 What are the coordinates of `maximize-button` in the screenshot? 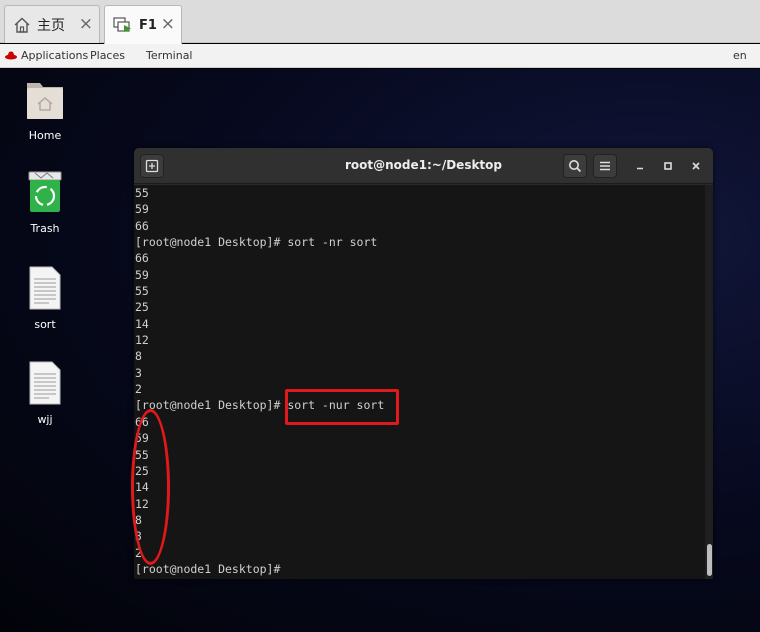 It's located at (668, 166).